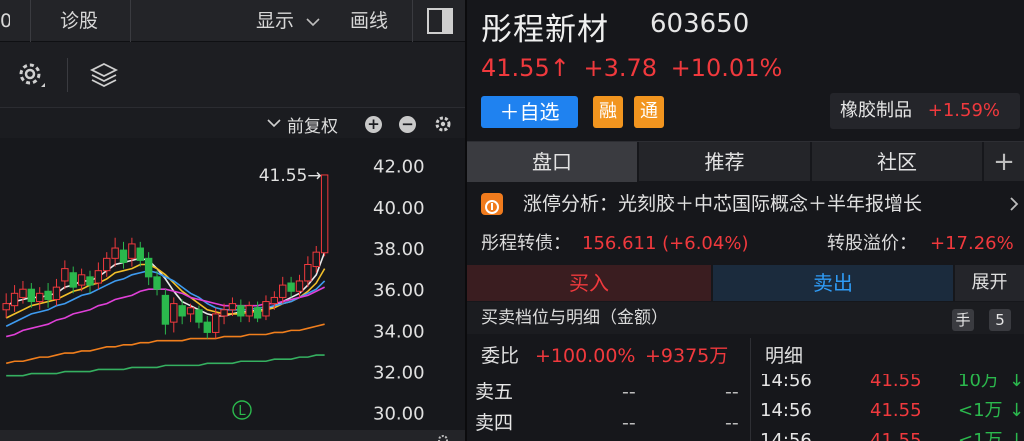 Image resolution: width=1024 pixels, height=441 pixels. Describe the element at coordinates (232, 75) in the screenshot. I see `chart-settings-bar` at that location.